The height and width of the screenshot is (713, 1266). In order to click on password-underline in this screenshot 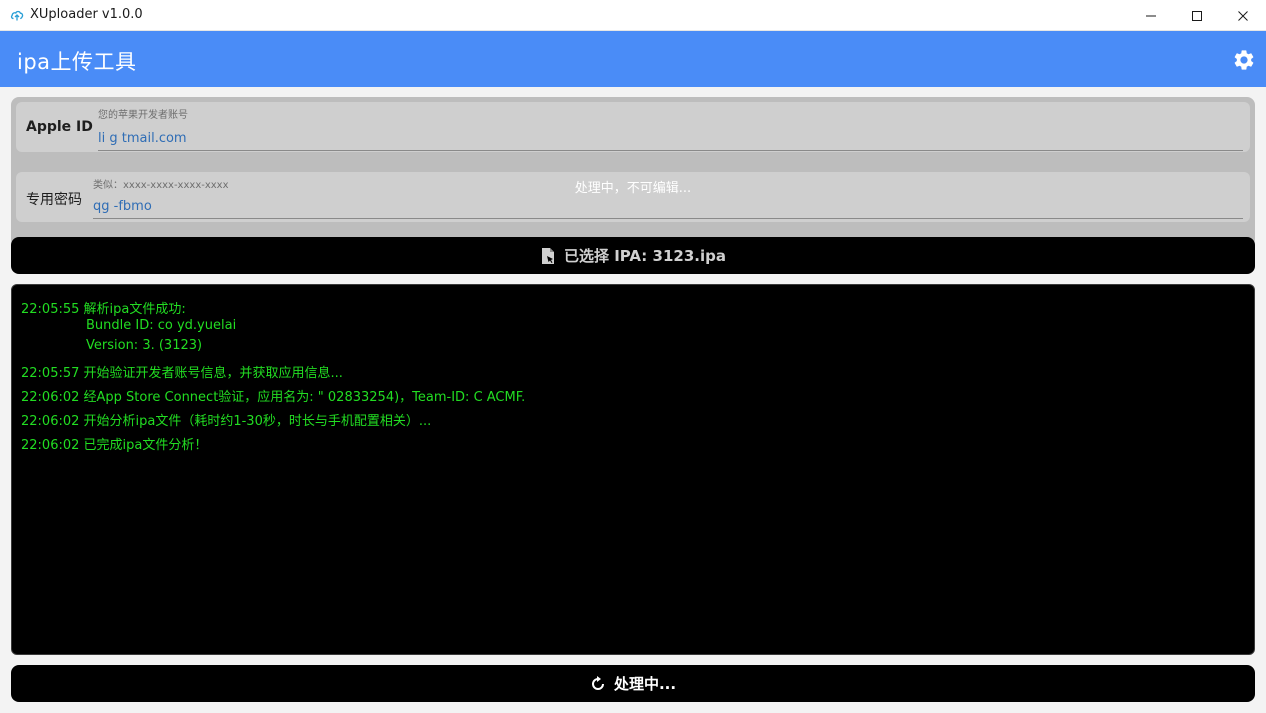, I will do `click(668, 218)`.